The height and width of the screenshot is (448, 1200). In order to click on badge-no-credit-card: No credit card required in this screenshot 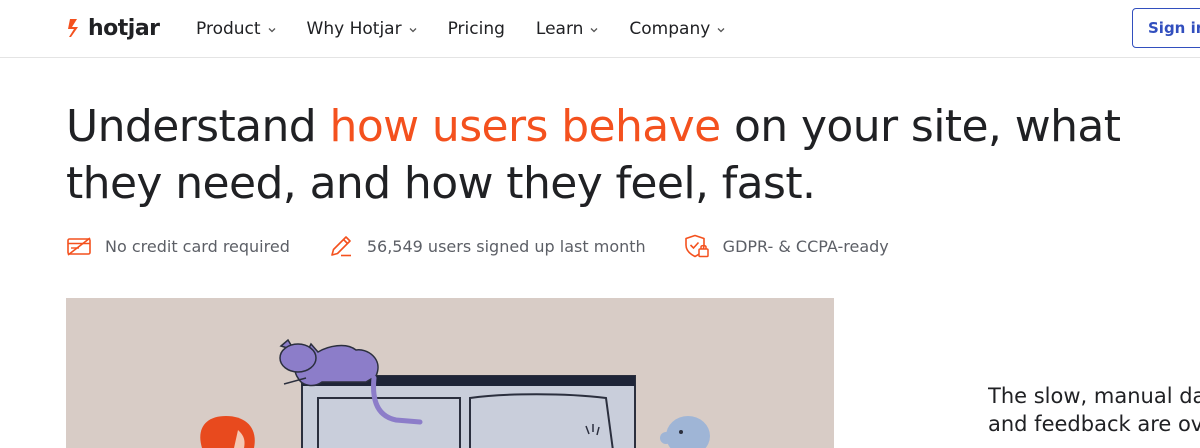, I will do `click(178, 246)`.